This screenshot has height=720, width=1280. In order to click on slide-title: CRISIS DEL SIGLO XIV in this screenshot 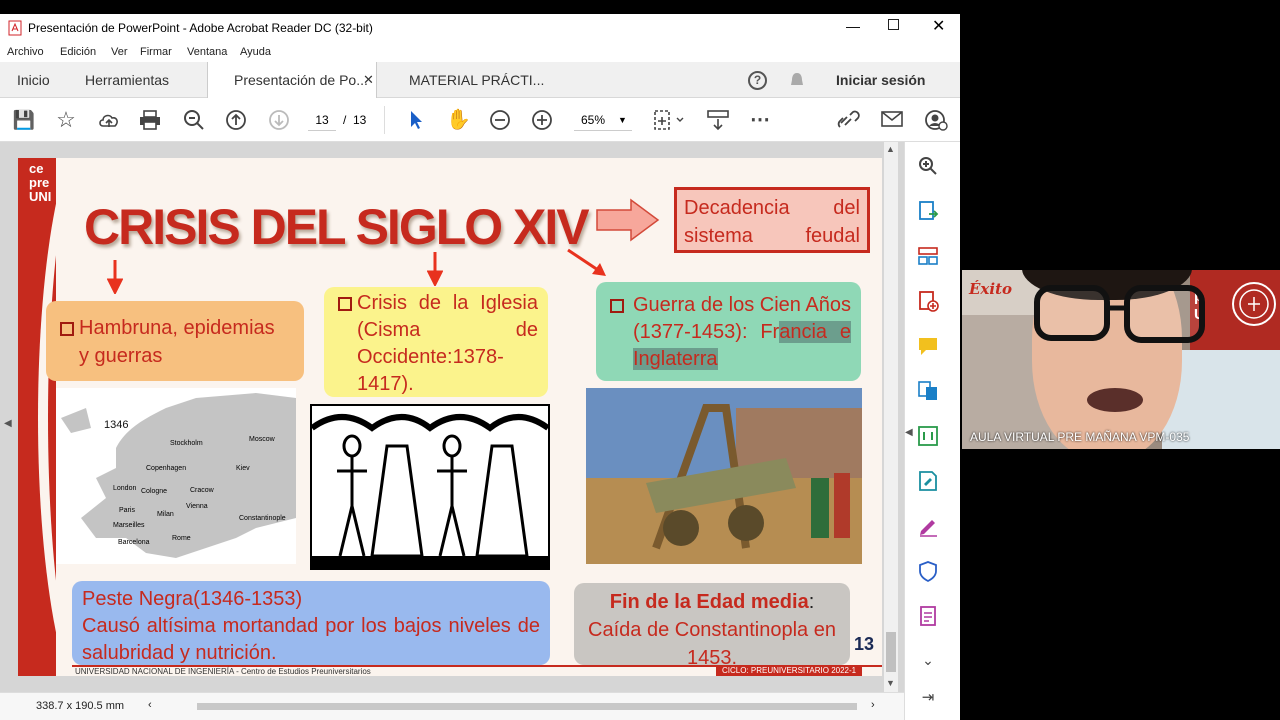, I will do `click(337, 227)`.